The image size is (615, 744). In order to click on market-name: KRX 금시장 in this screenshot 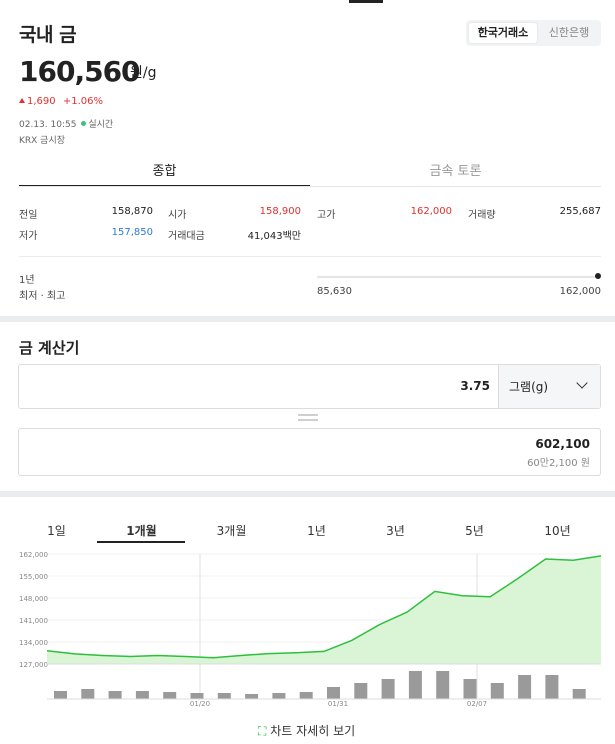, I will do `click(42, 141)`.